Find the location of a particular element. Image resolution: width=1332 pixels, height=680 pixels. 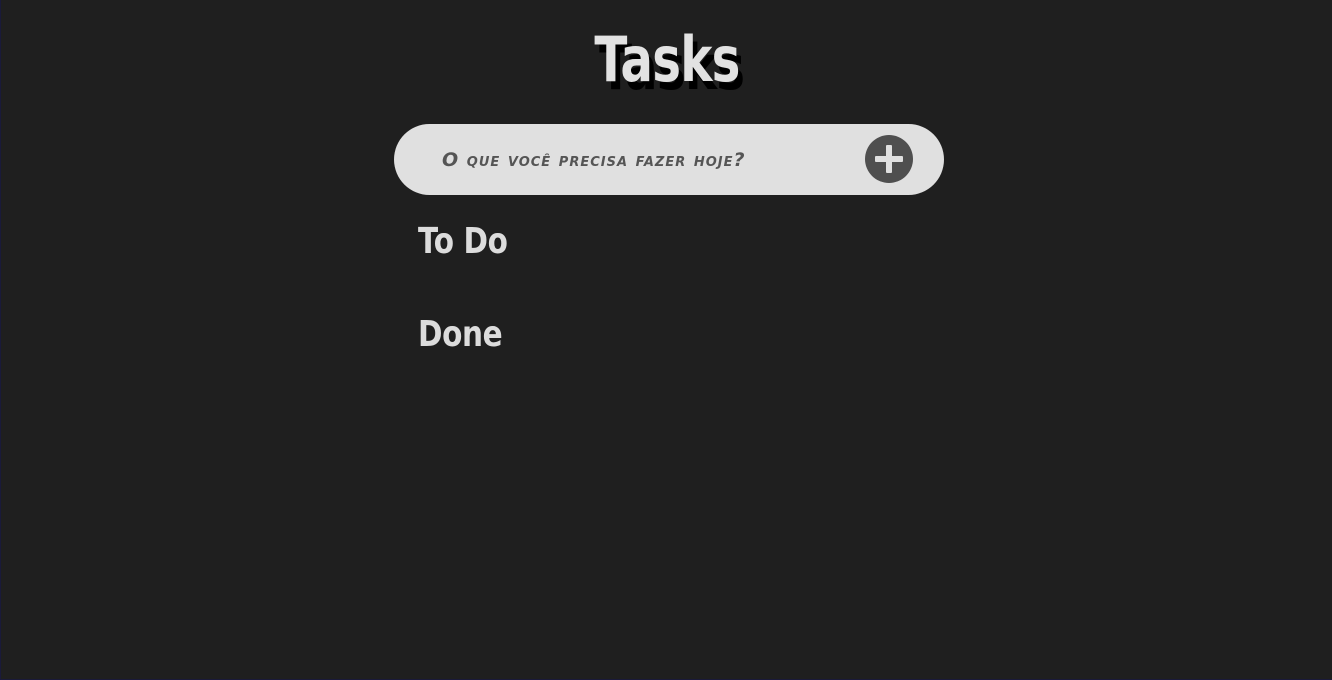

todo-section-heading: To Do is located at coordinates (463, 241).